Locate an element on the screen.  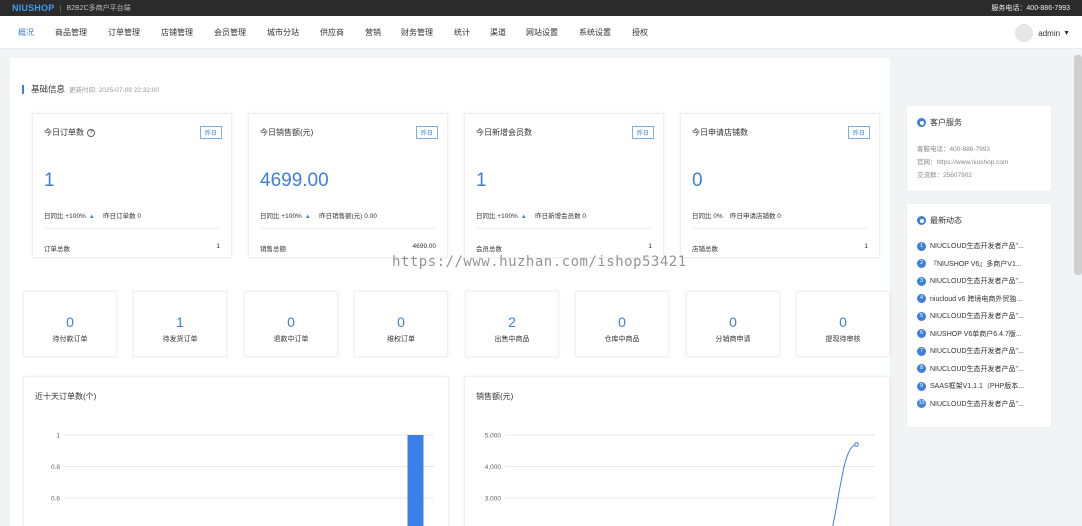
stat-label: 出售中商品 is located at coordinates (512, 339).